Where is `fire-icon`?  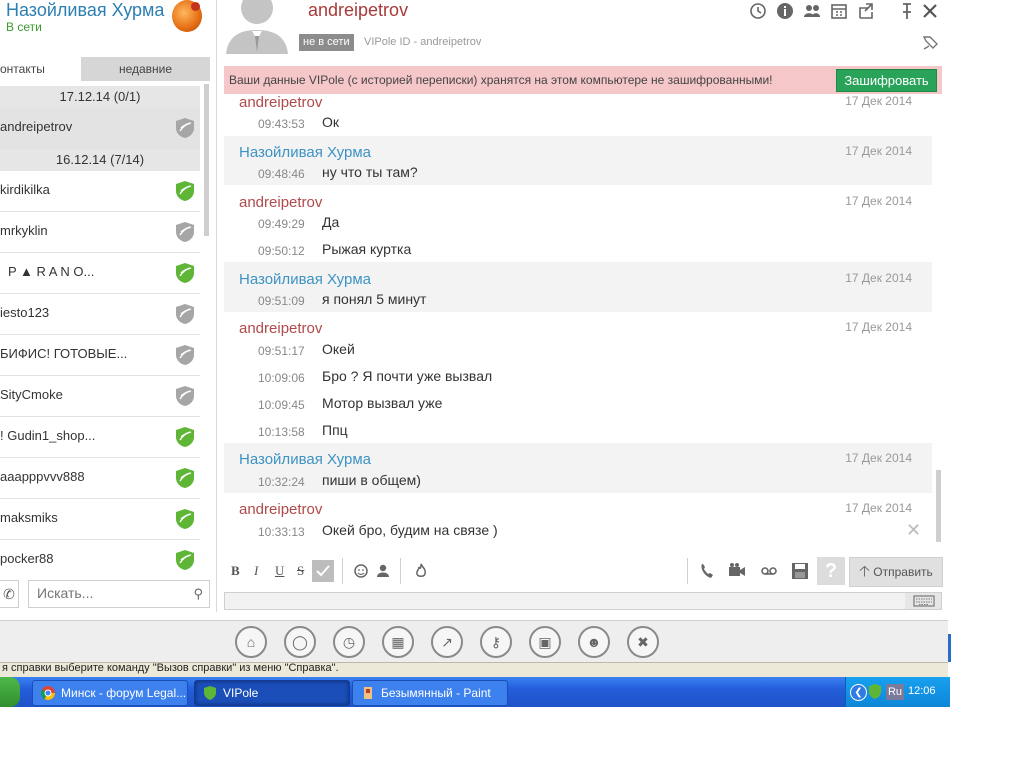 fire-icon is located at coordinates (421, 571).